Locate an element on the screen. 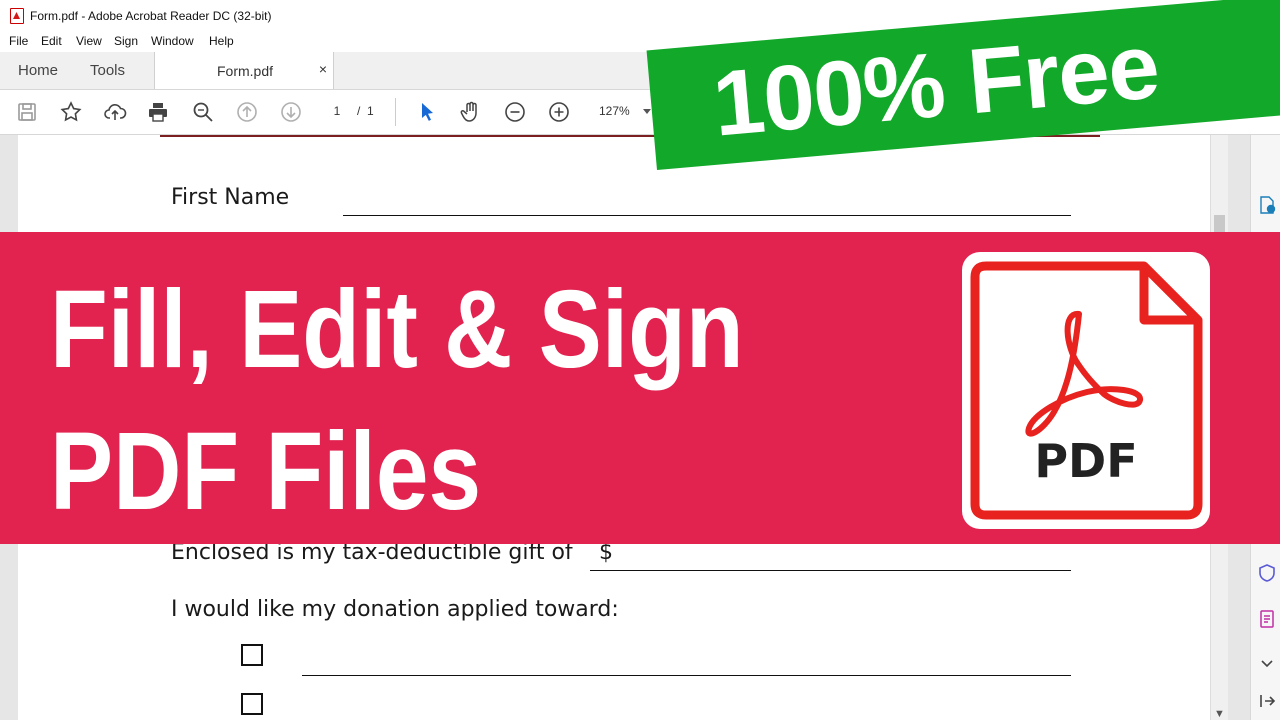 This screenshot has height=720, width=1280. save-icon is located at coordinates (27, 112).